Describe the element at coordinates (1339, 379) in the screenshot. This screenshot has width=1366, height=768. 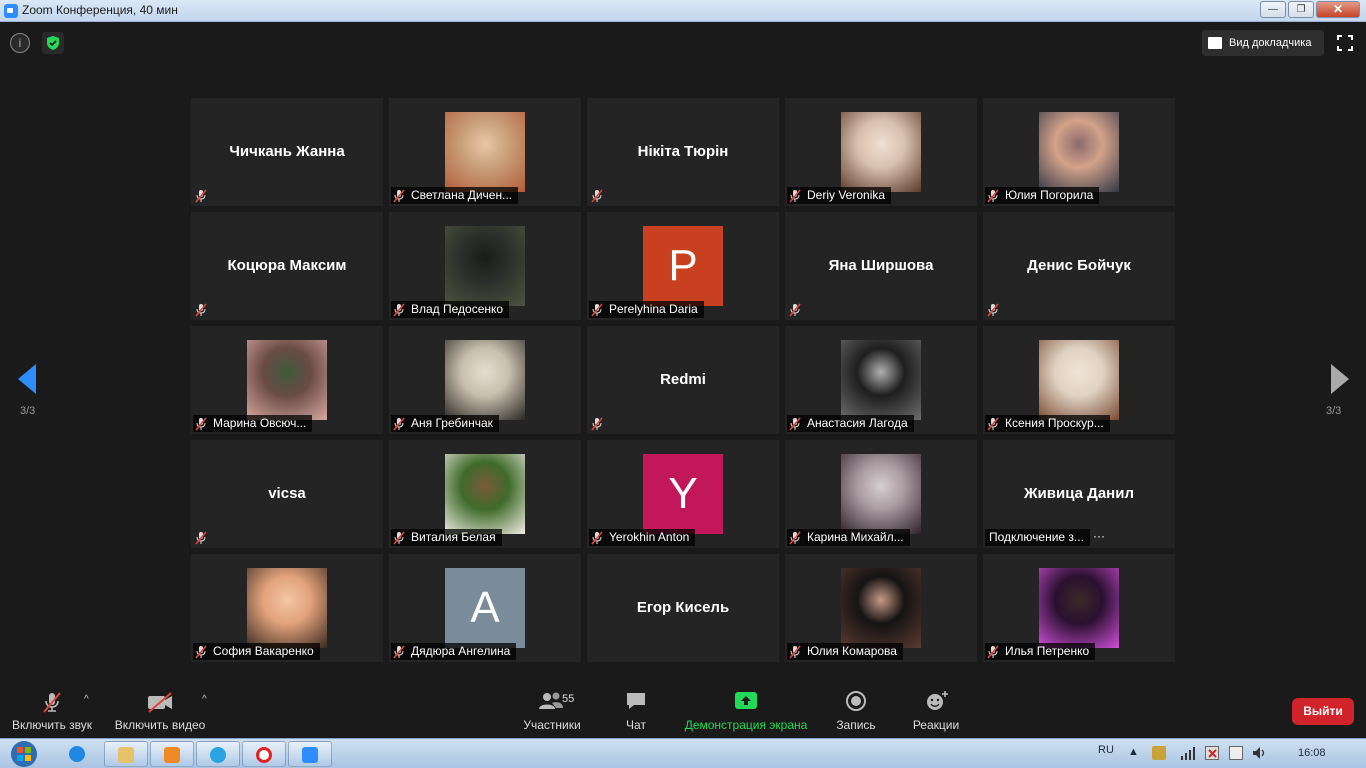
I see `next-page-arrow` at that location.